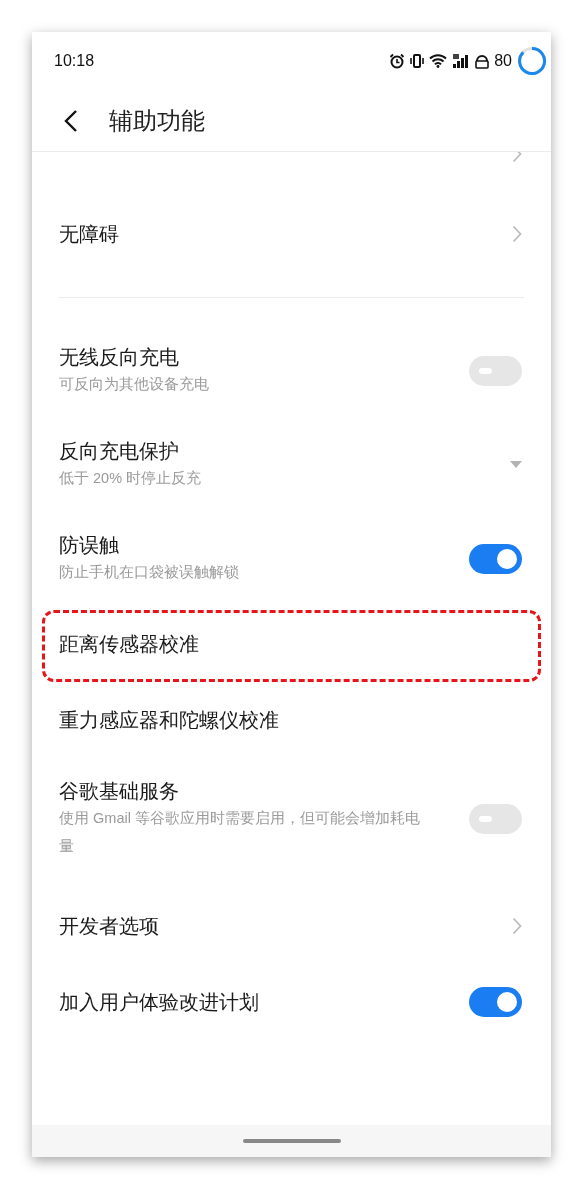  What do you see at coordinates (438, 61) in the screenshot?
I see `wifi-icon` at bounding box center [438, 61].